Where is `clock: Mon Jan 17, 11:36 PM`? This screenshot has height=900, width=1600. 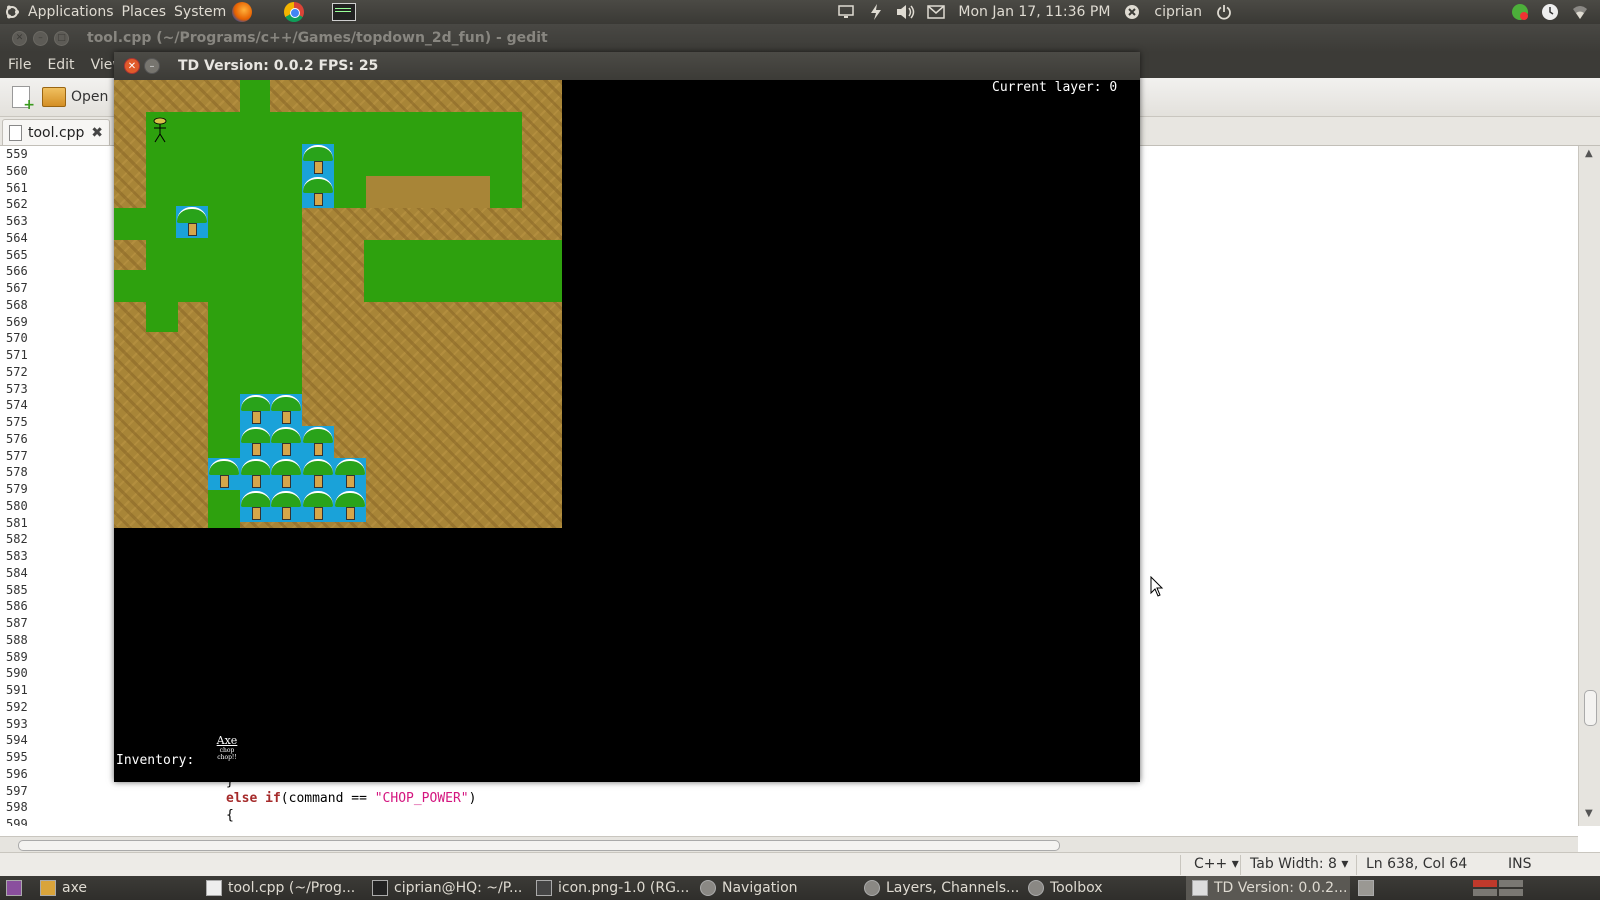 clock: Mon Jan 17, 11:36 PM is located at coordinates (1034, 12).